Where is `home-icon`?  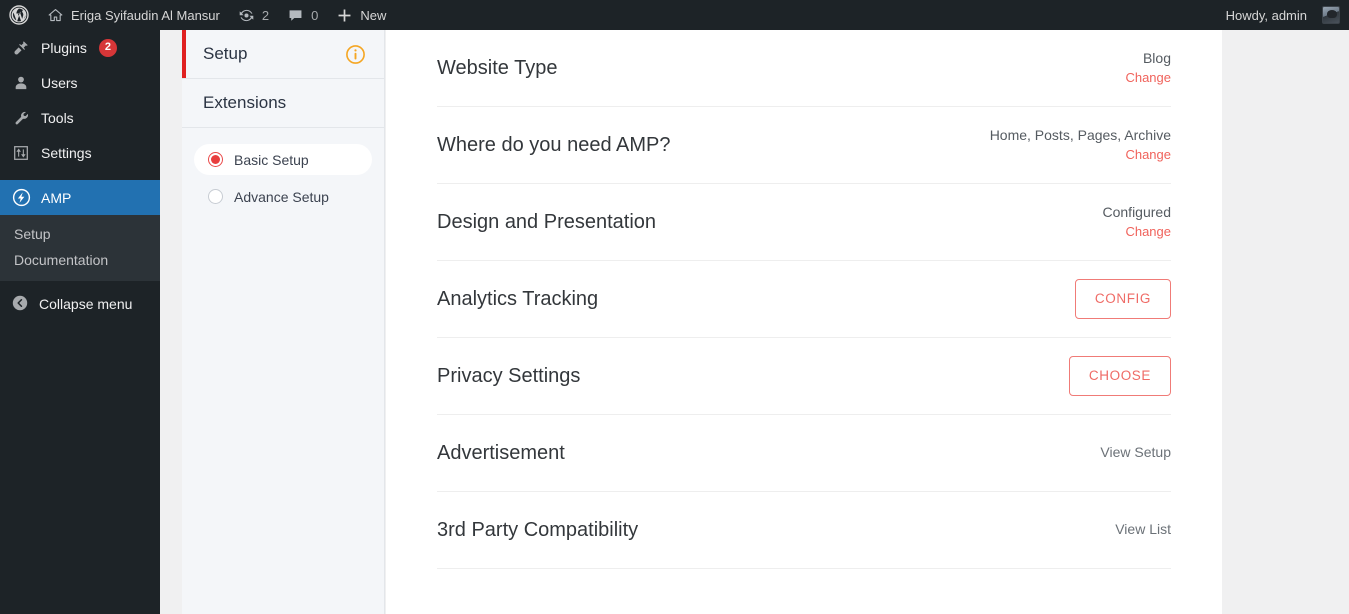 home-icon is located at coordinates (55, 15).